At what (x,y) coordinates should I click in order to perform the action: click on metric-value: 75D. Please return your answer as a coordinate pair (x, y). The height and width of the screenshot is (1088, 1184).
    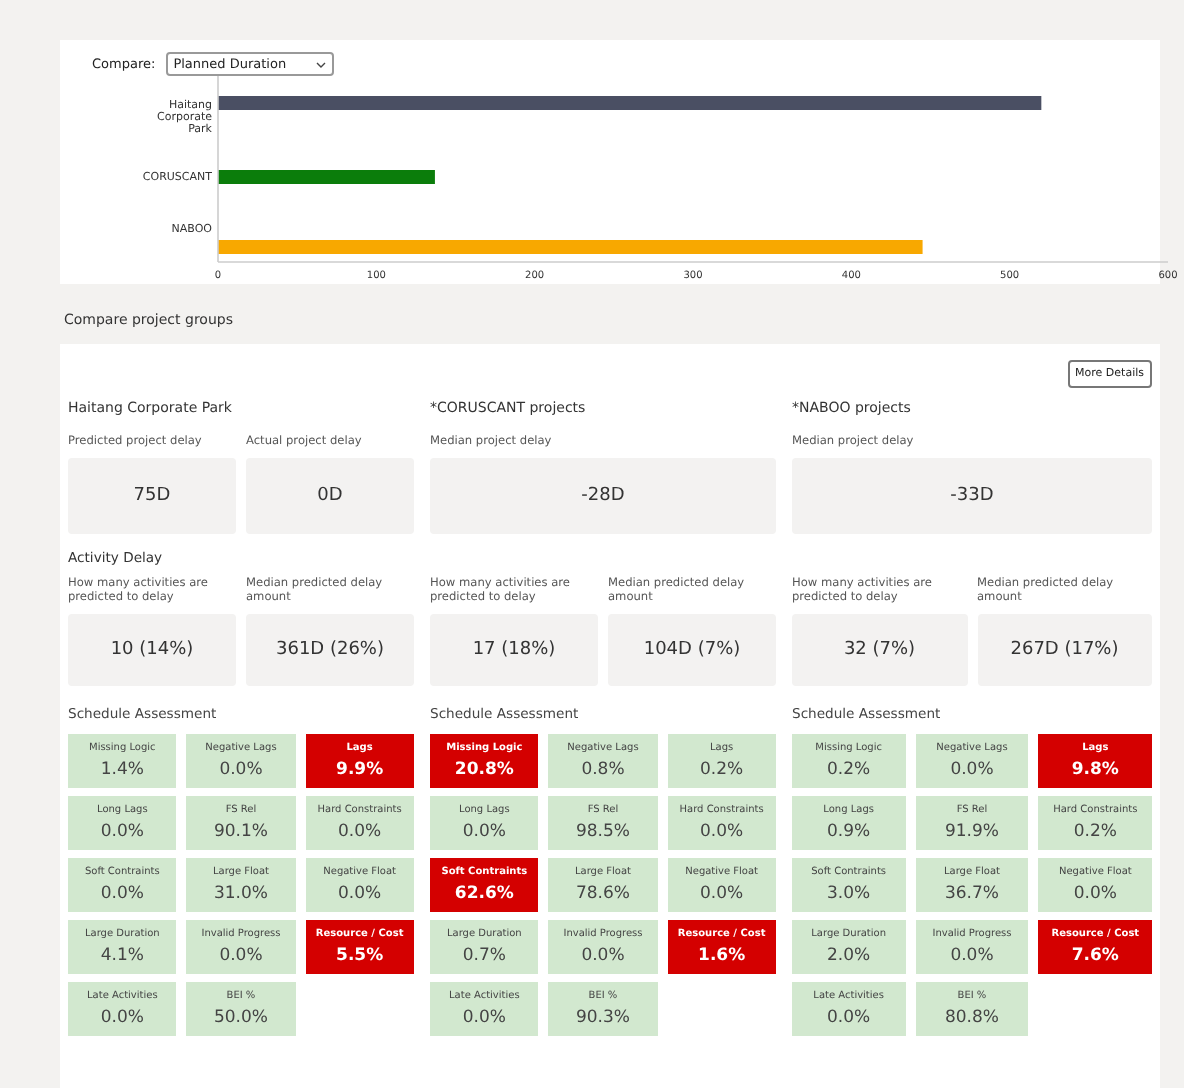
    Looking at the image, I should click on (152, 496).